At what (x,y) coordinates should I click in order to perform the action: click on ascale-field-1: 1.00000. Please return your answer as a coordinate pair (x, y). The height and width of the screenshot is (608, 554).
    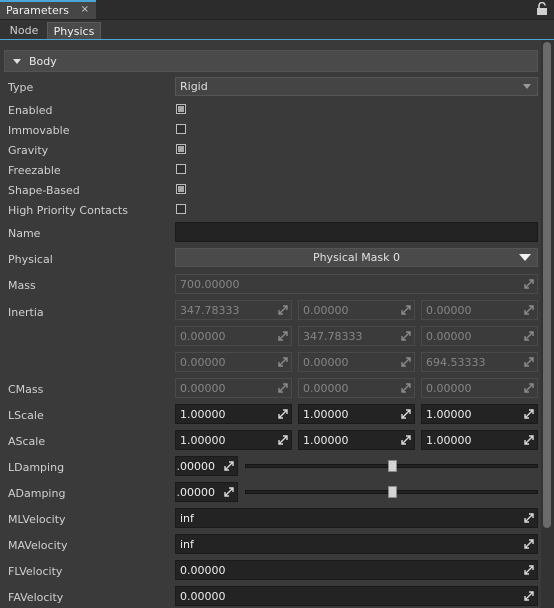
    Looking at the image, I should click on (356, 440).